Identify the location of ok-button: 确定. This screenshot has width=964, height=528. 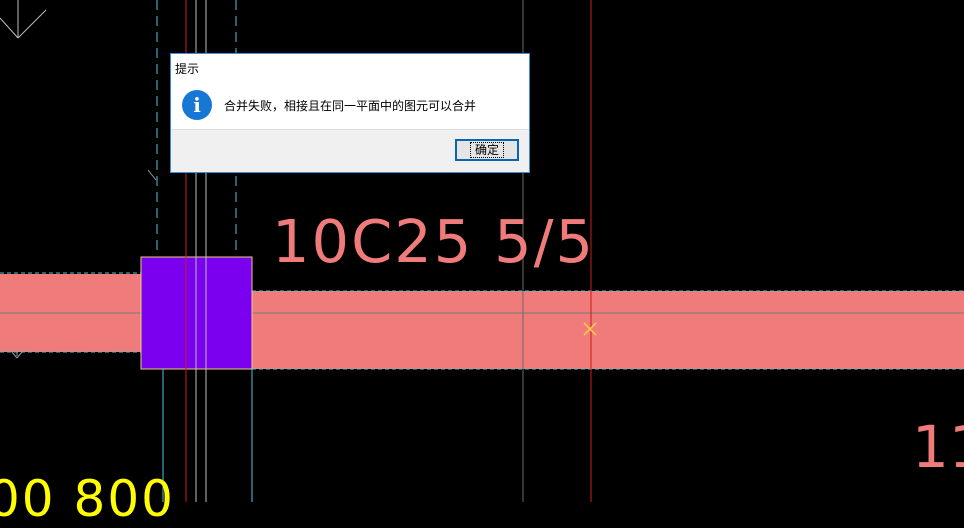
(487, 150).